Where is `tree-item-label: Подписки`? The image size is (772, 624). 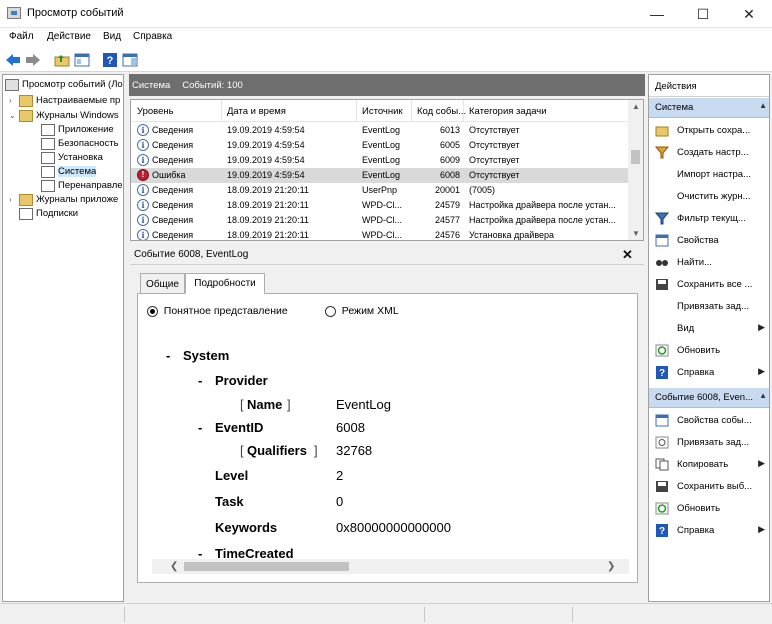
tree-item-label: Подписки is located at coordinates (57, 213).